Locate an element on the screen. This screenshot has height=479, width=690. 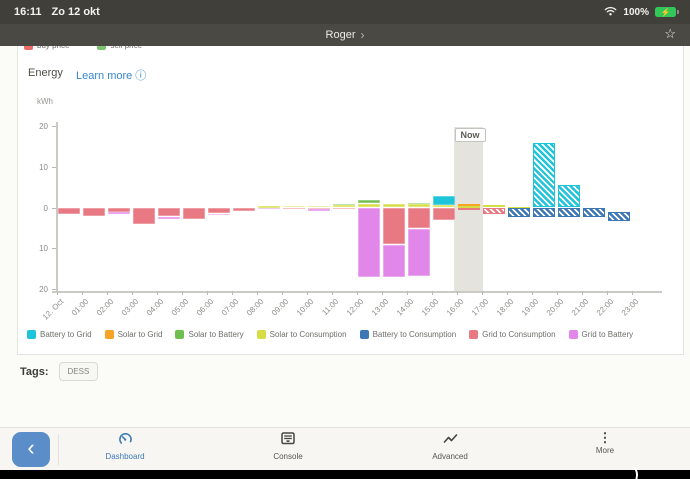
legend-item-solar_to_consumption: Solar to Consumption is located at coordinates (301, 334).